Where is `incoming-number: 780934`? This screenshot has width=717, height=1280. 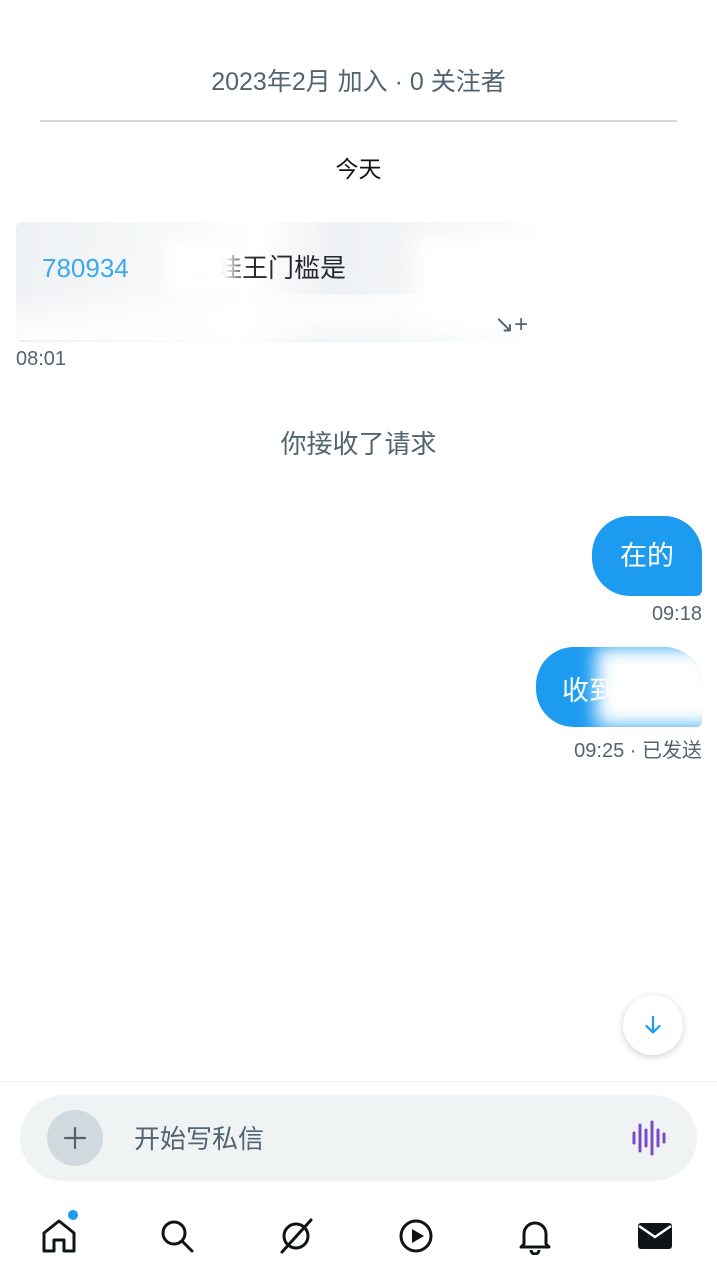
incoming-number: 780934 is located at coordinates (85, 268).